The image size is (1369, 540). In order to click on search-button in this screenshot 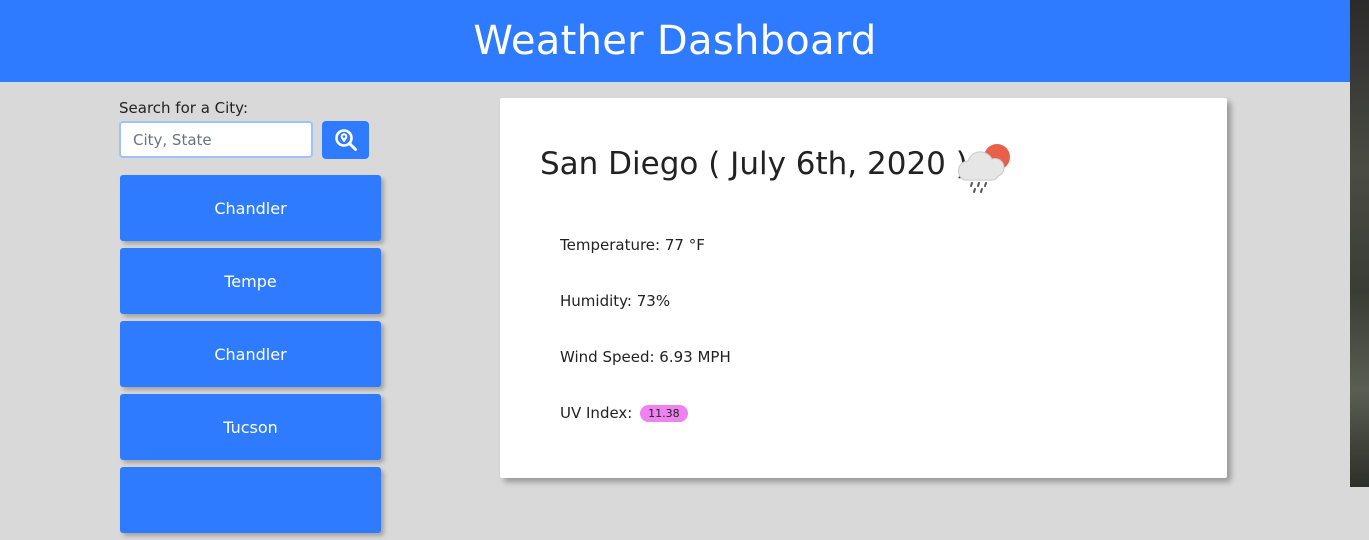, I will do `click(345, 140)`.